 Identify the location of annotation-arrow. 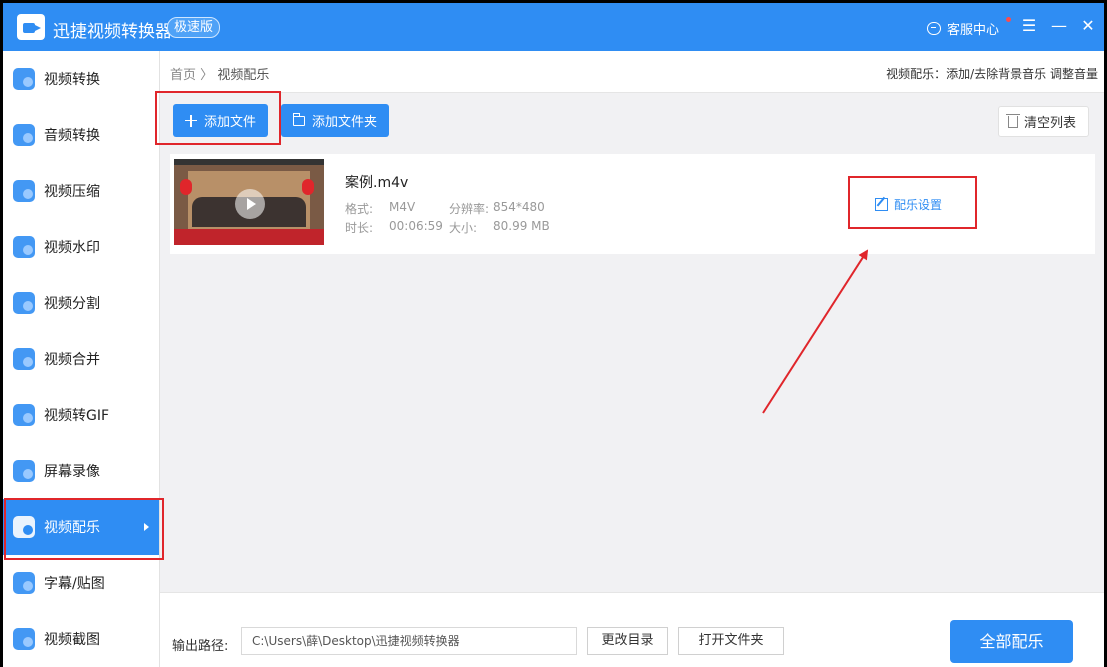
(815, 331).